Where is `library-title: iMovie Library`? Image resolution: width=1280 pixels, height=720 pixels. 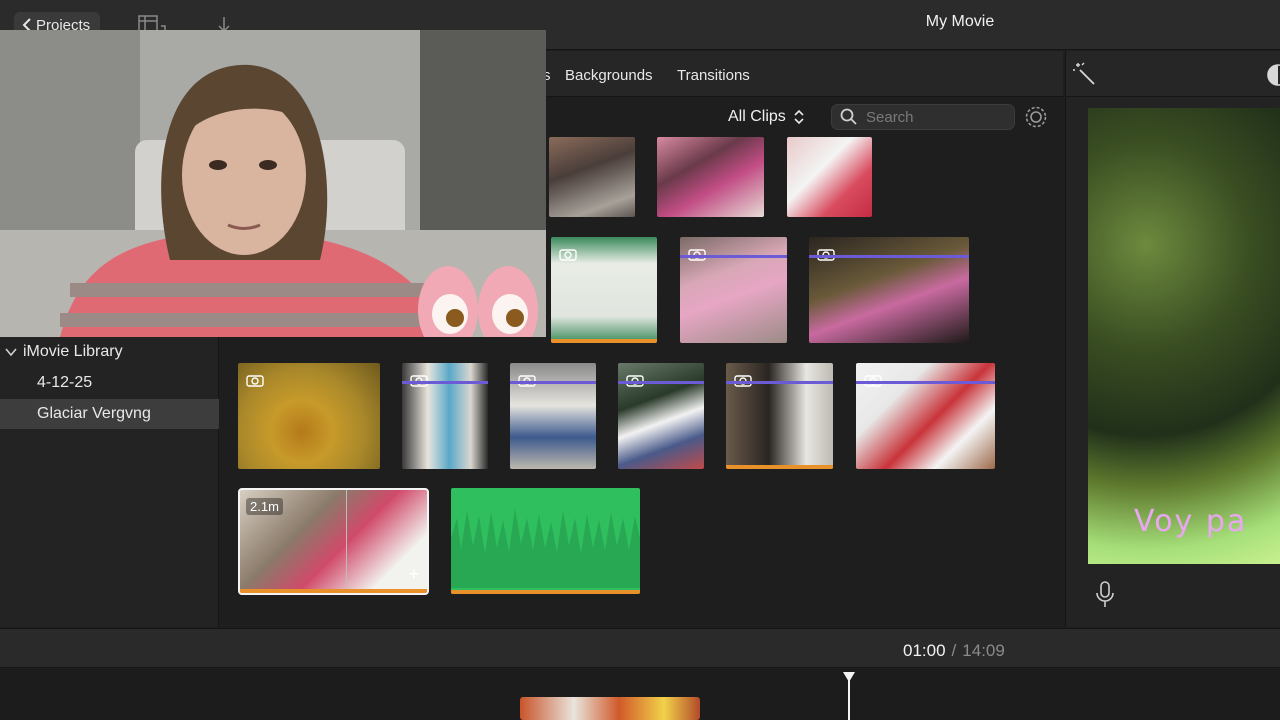
library-title: iMovie Library is located at coordinates (73, 351).